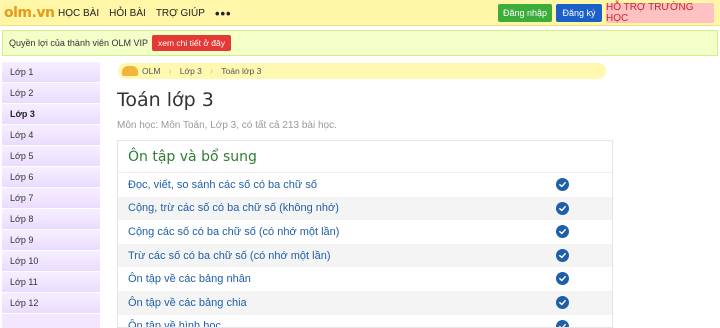  Describe the element at coordinates (51, 177) in the screenshot. I see `sidebar-item-grade: Lớp 6` at that location.